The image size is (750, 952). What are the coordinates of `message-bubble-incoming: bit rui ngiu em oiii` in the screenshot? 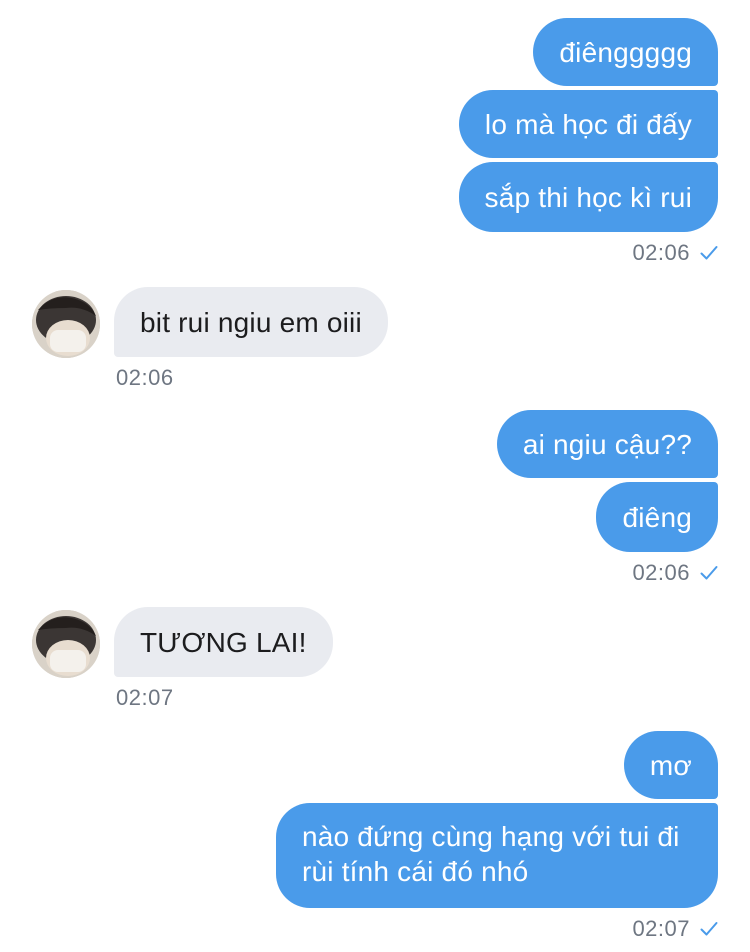 It's located at (251, 322).